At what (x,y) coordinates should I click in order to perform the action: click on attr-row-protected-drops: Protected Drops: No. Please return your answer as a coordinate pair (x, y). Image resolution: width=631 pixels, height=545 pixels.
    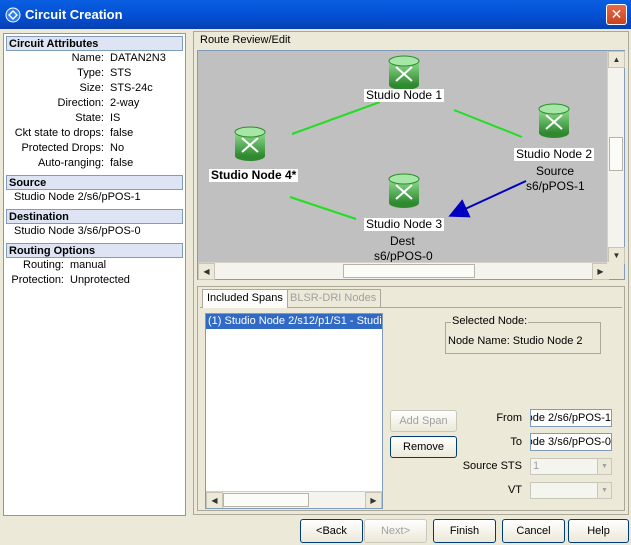
    Looking at the image, I should click on (94, 148).